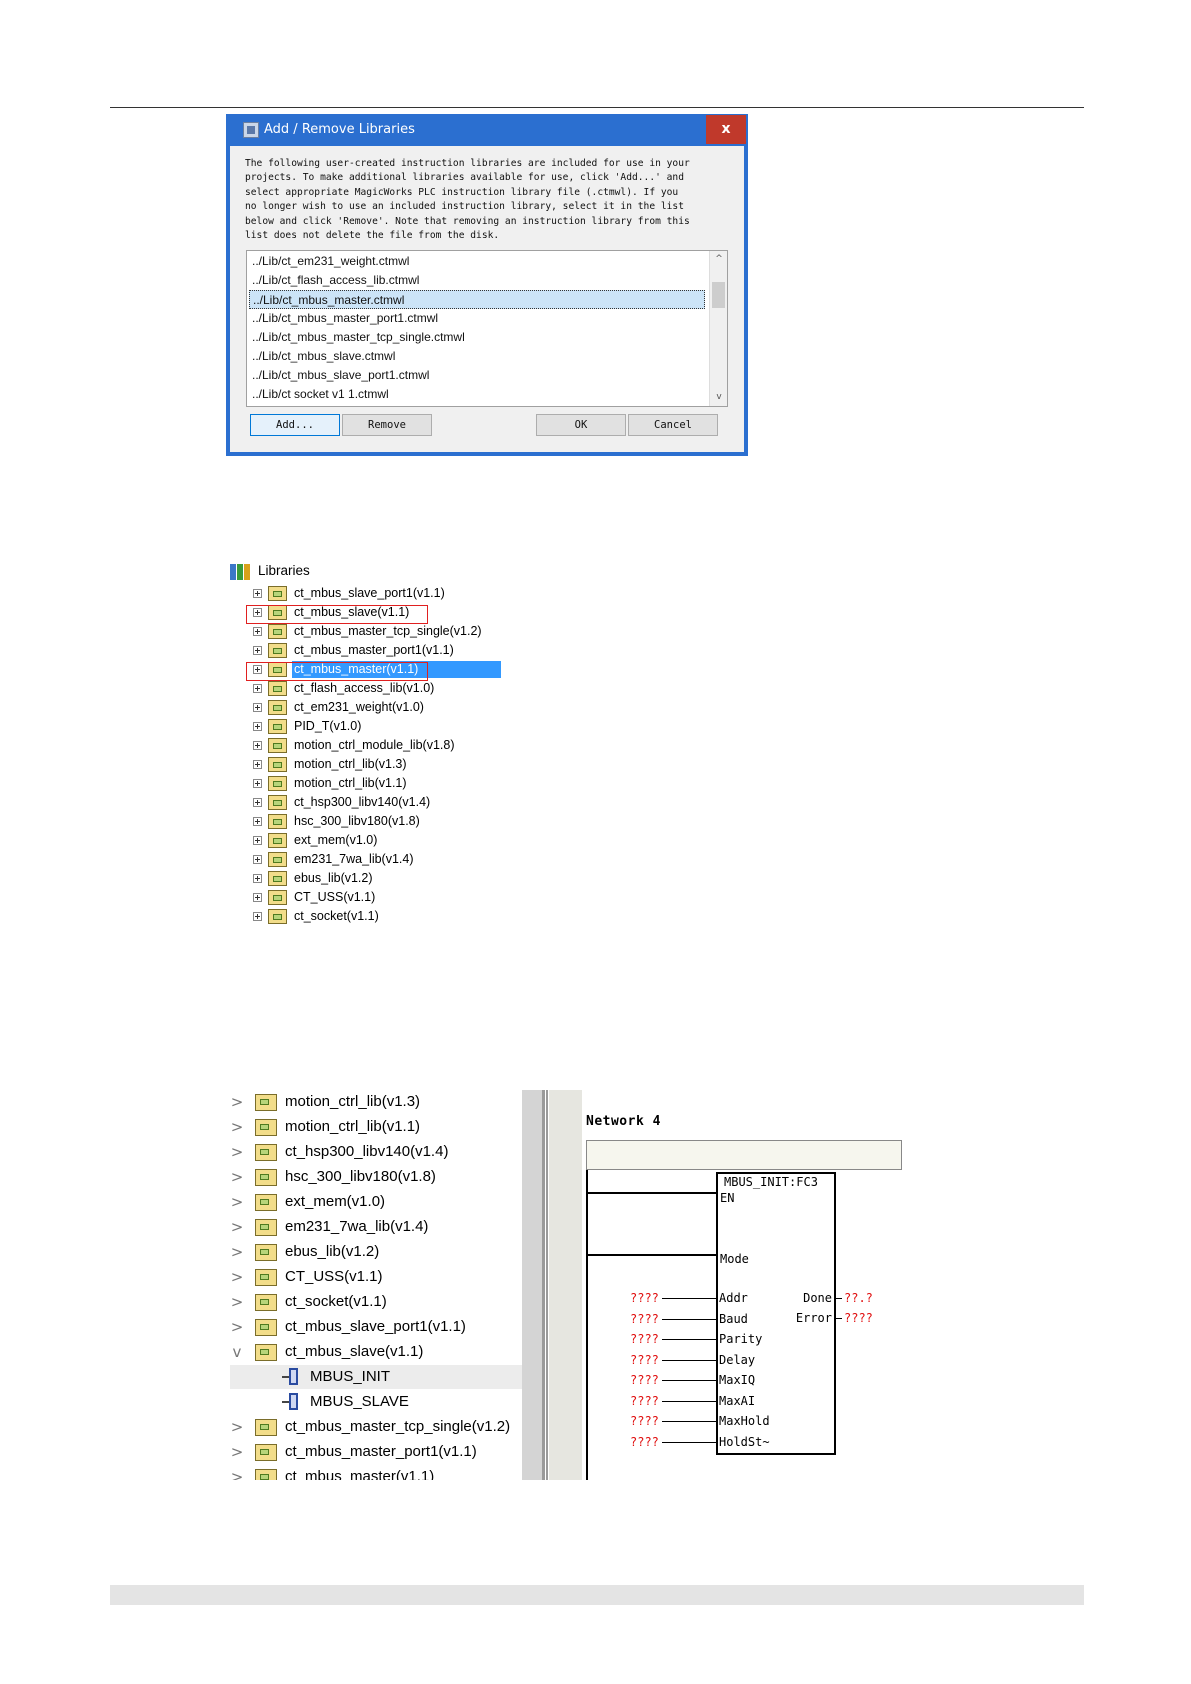 Image resolution: width=1191 pixels, height=1684 pixels. I want to click on library-tree-item: > ct_socket(v1.1), so click(376, 1302).